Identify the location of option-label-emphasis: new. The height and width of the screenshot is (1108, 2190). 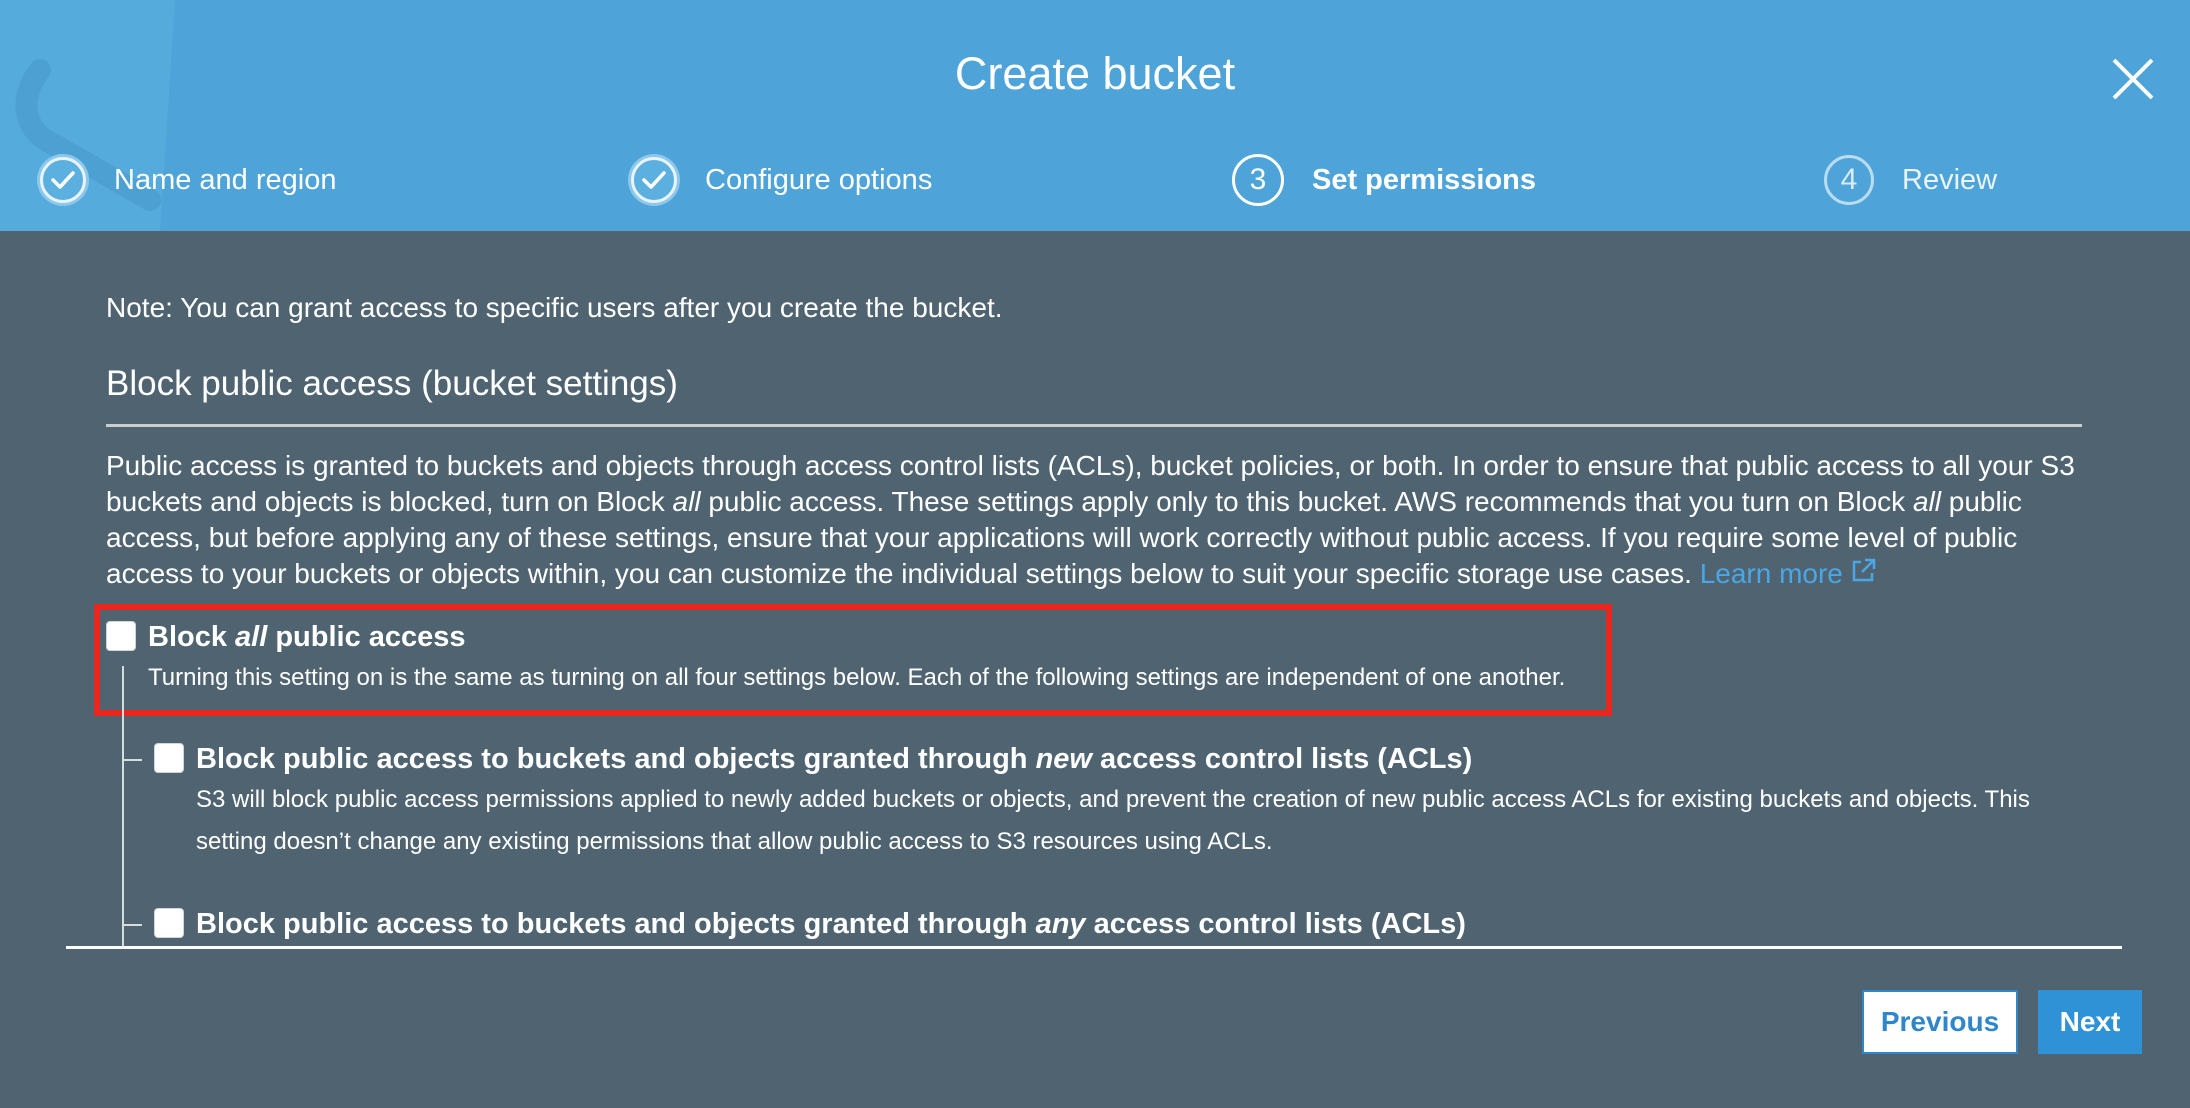
(1063, 759).